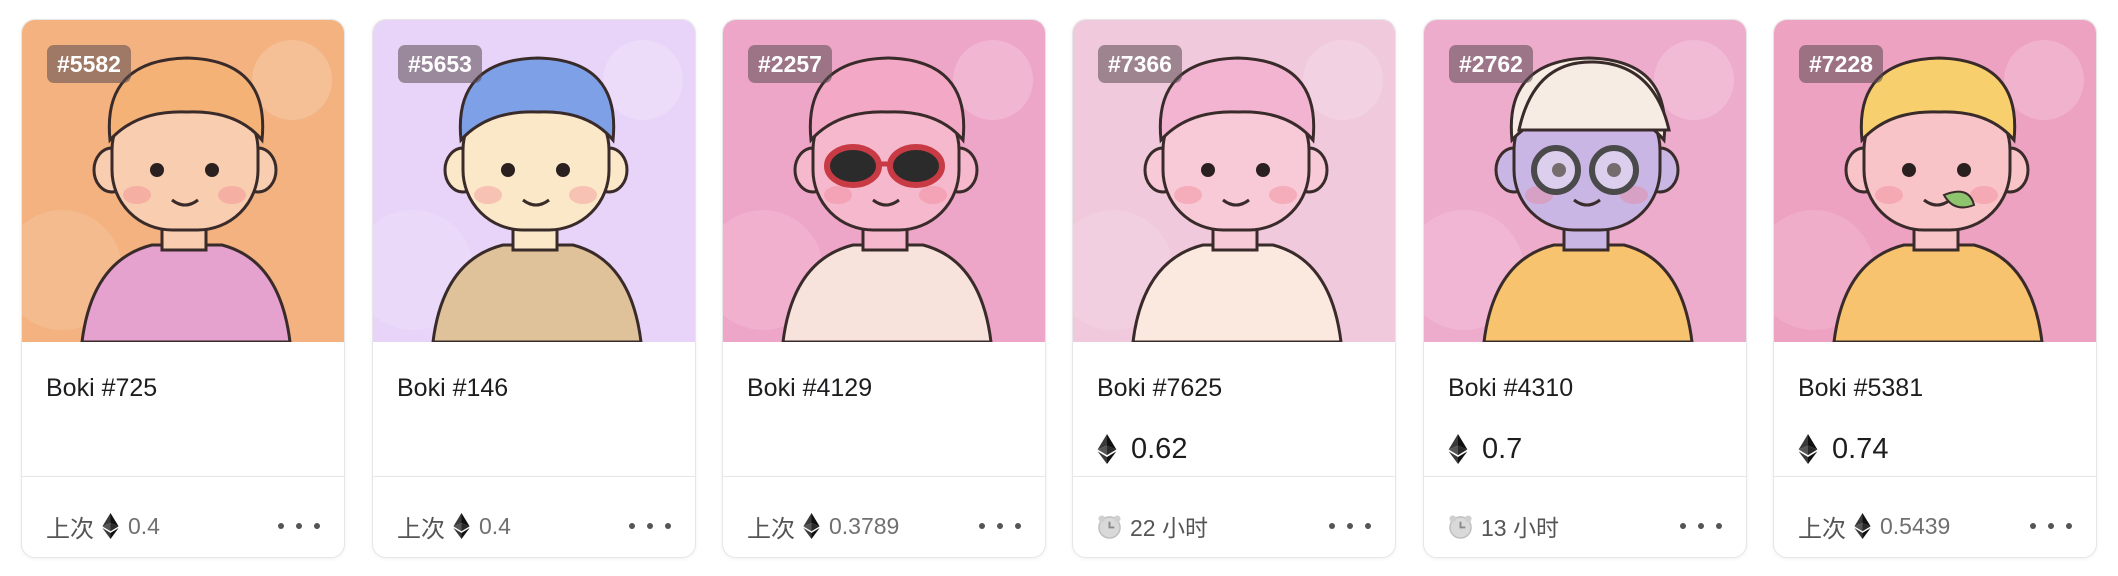 This screenshot has height=576, width=2118. Describe the element at coordinates (183, 288) in the screenshot. I see `nft-card: #5582 Boki #725 上次 0.4` at that location.